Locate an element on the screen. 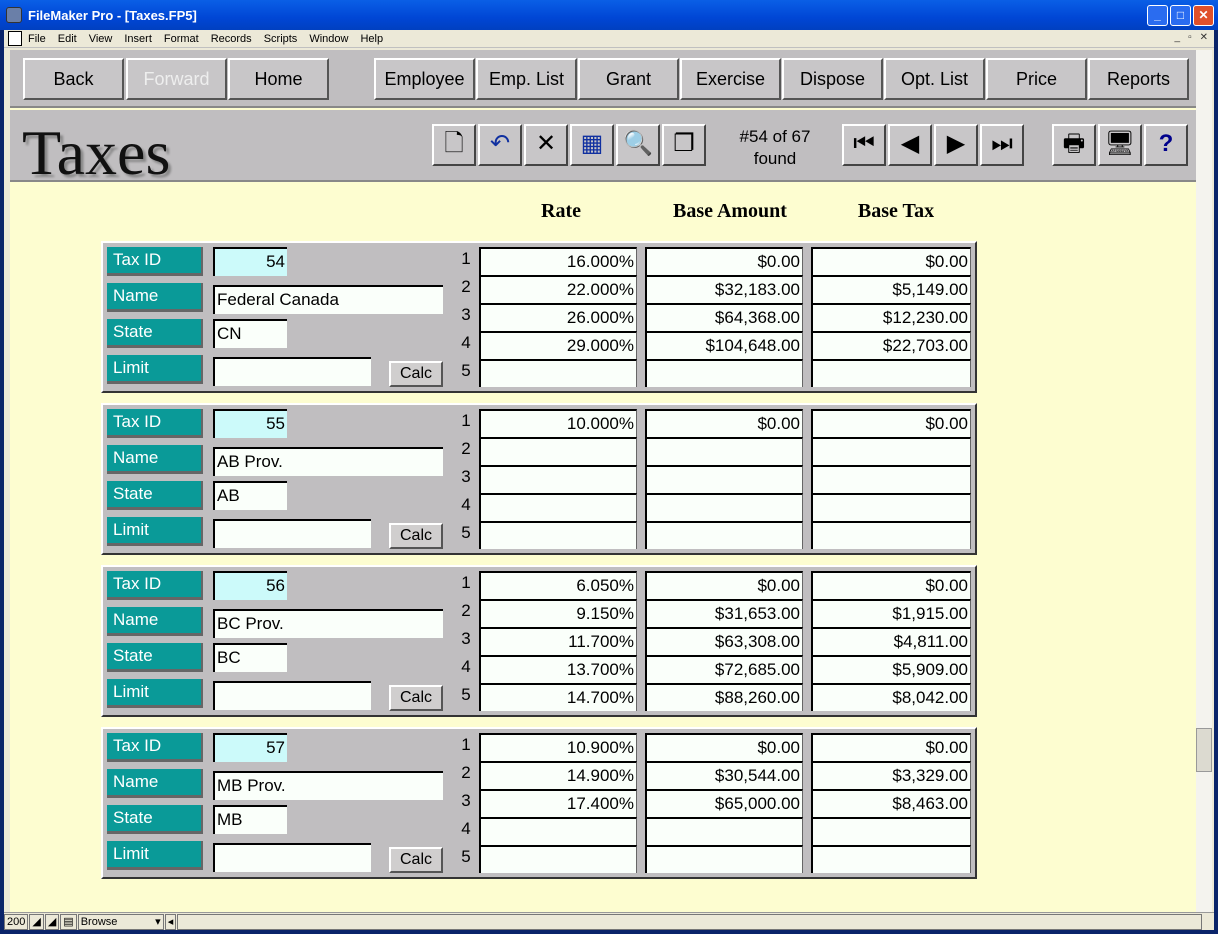 This screenshot has width=1218, height=934. menu-records: Records is located at coordinates (231, 39).